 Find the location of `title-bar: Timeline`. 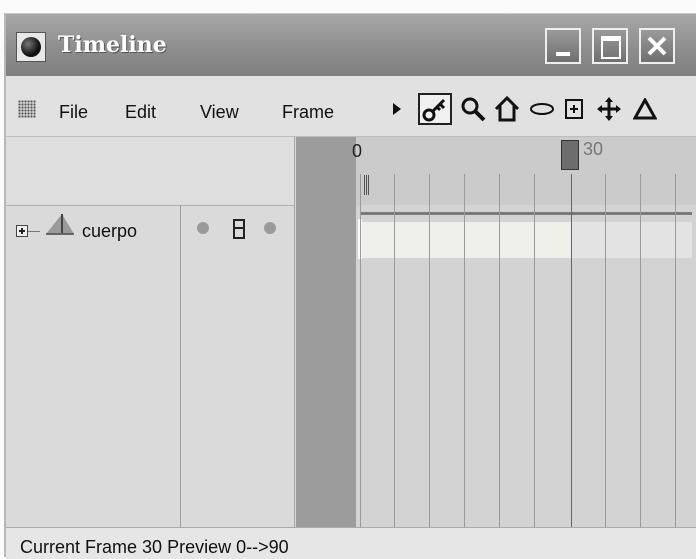

title-bar: Timeline is located at coordinates (351, 45).